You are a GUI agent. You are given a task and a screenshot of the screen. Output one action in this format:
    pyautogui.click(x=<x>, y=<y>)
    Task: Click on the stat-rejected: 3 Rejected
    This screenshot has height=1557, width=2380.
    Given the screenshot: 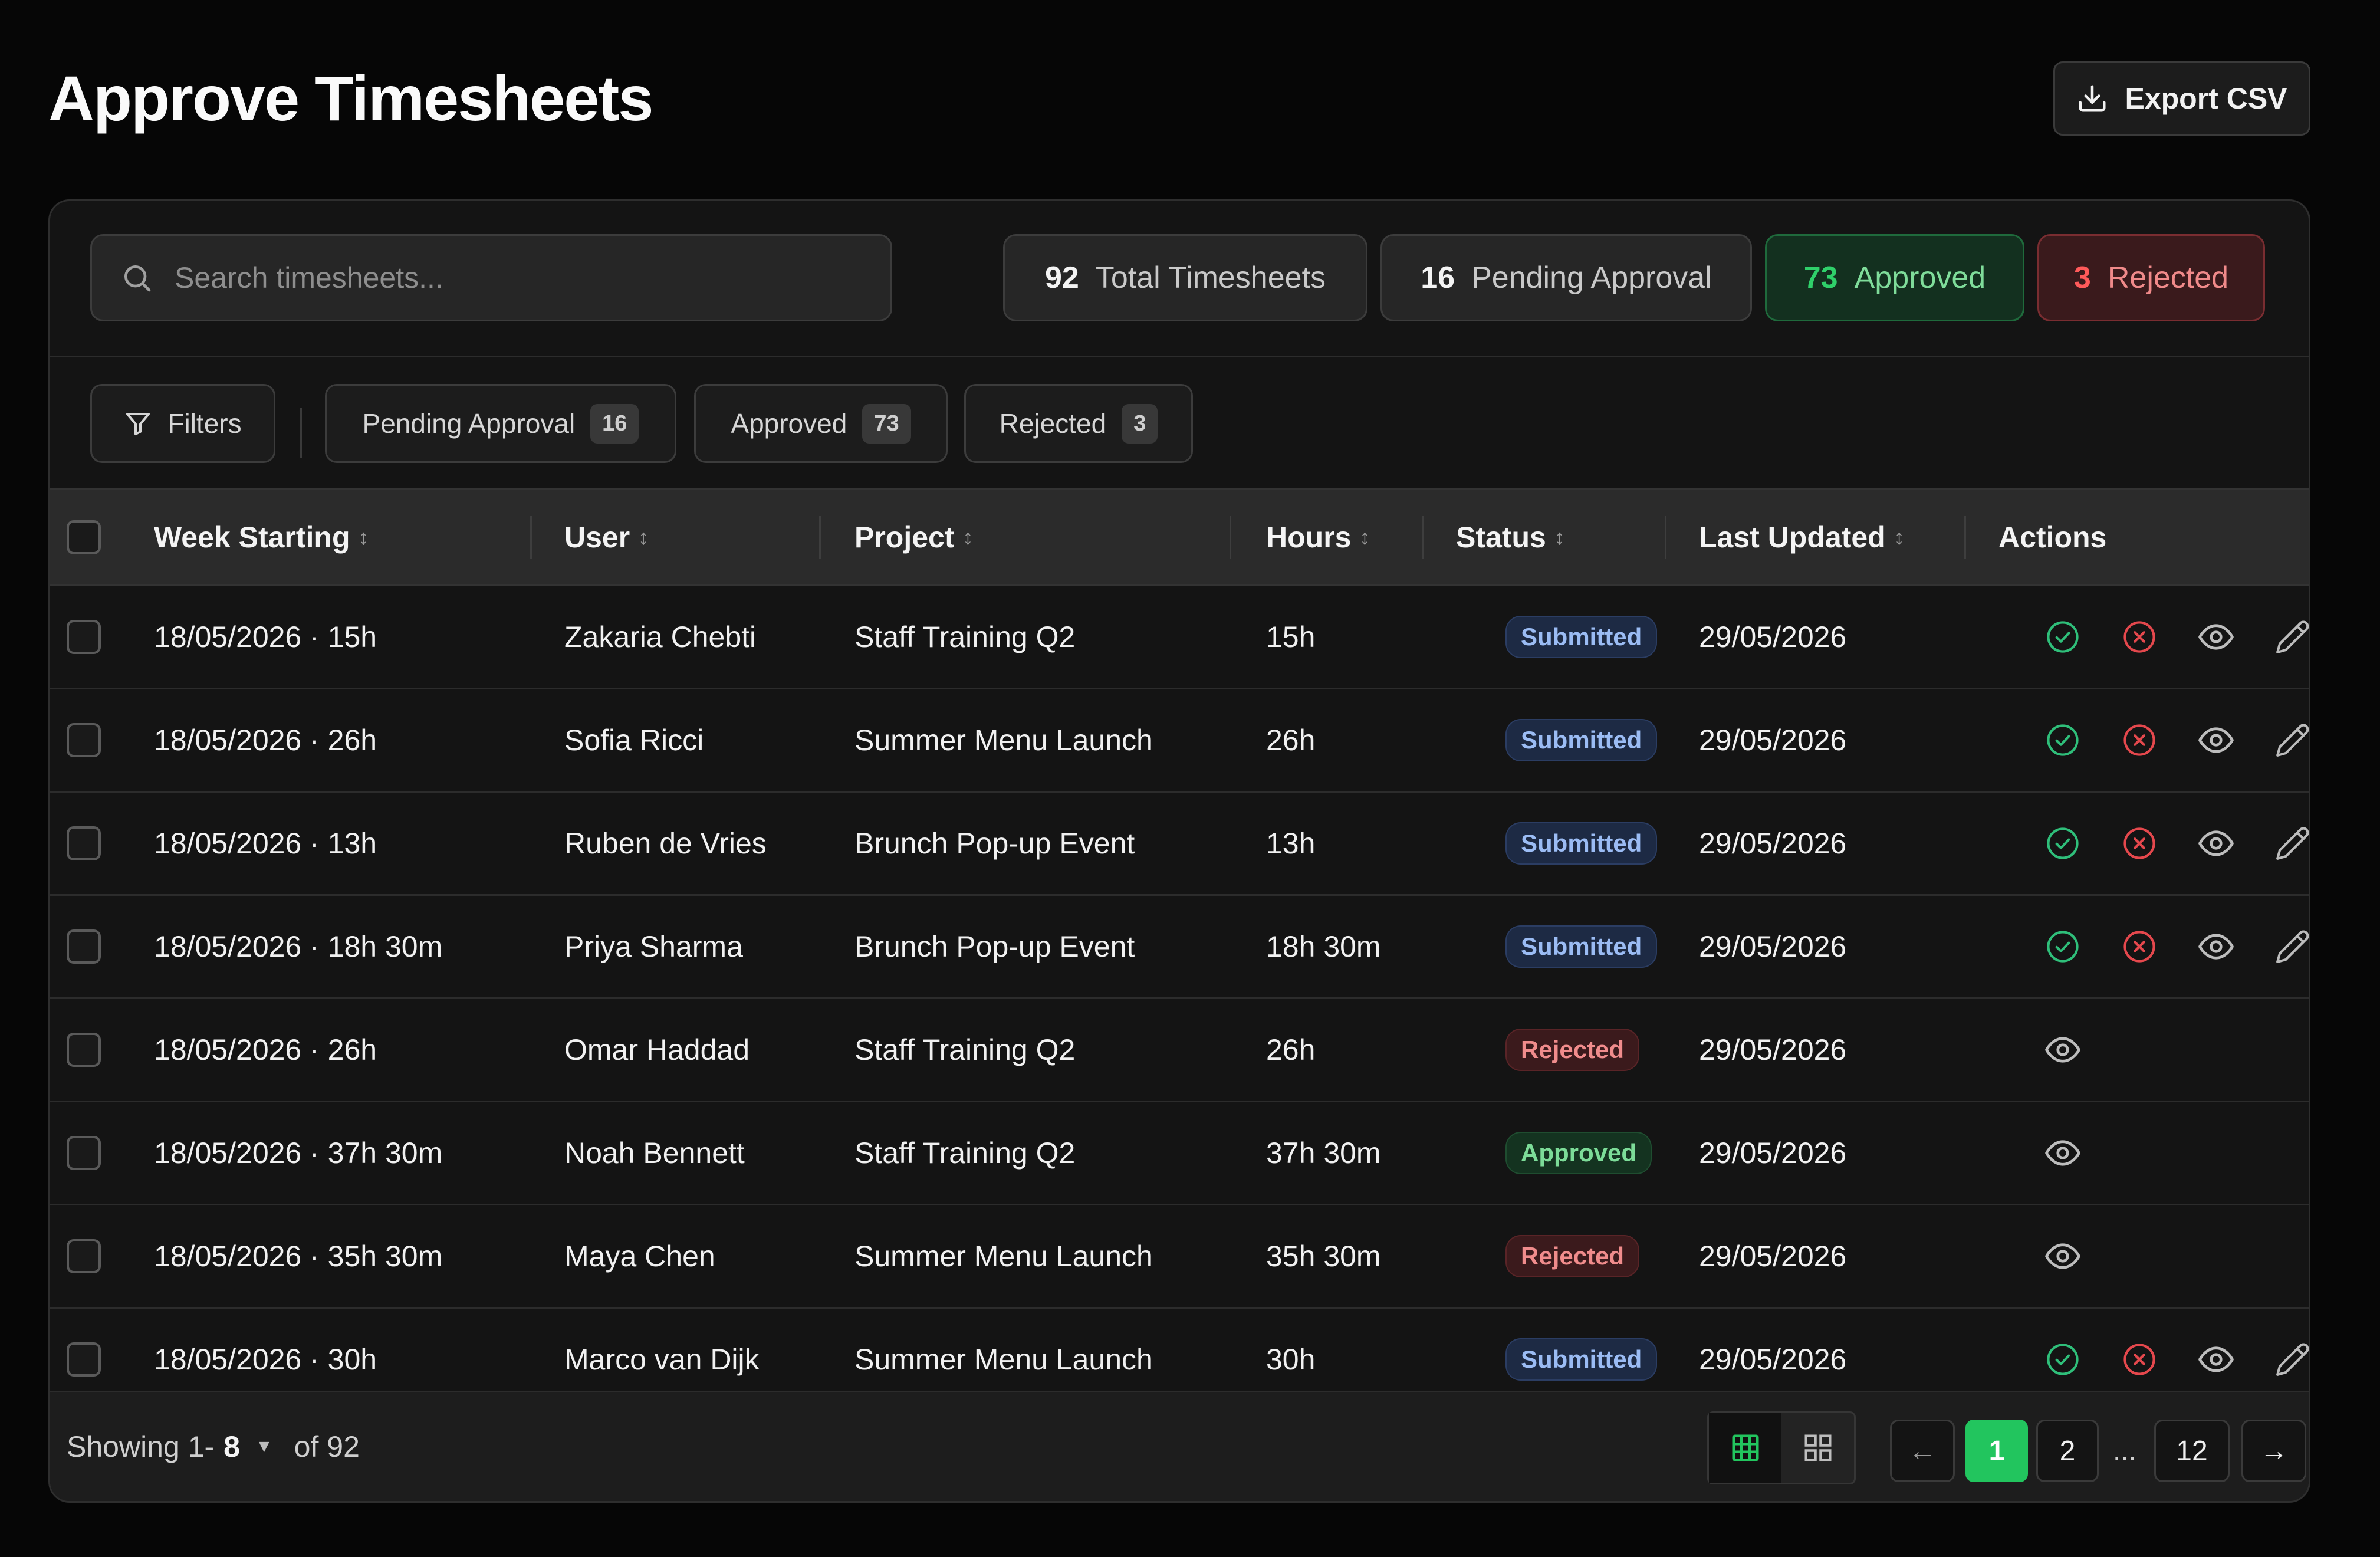 What is the action you would take?
    pyautogui.click(x=2151, y=277)
    